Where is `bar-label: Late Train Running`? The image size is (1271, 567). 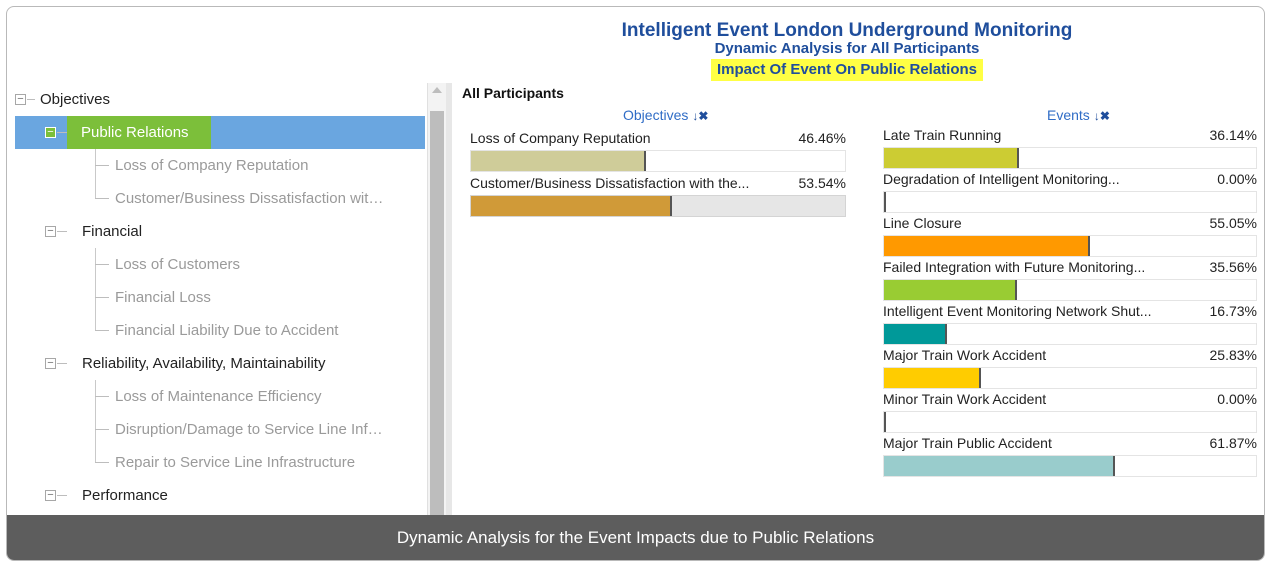 bar-label: Late Train Running is located at coordinates (942, 135).